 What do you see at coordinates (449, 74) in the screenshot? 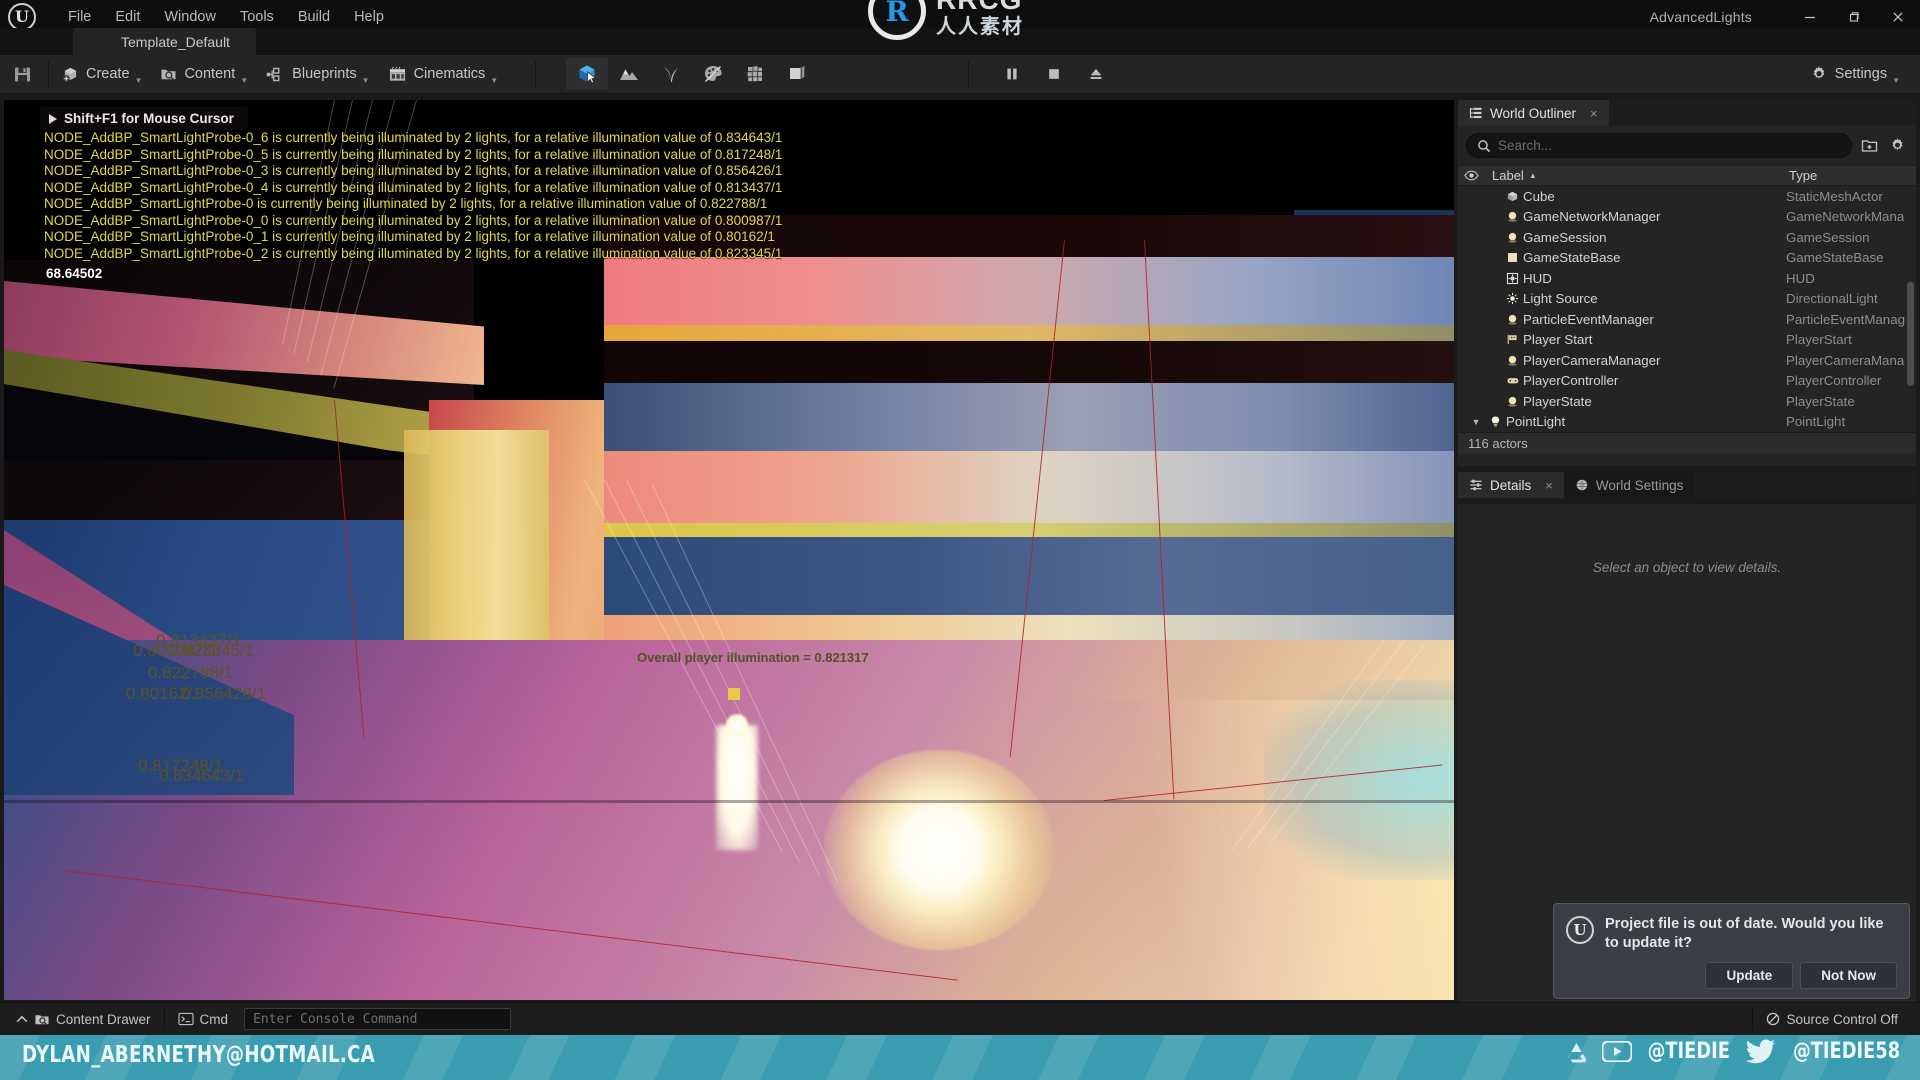
I see `cinematics-button-label: Cinematics` at bounding box center [449, 74].